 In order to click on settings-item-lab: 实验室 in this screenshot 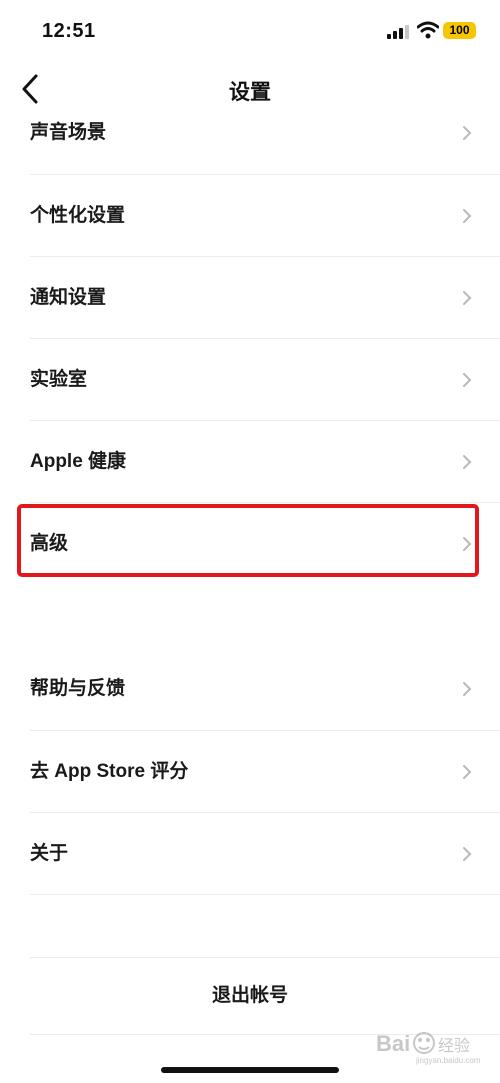, I will do `click(265, 380)`.